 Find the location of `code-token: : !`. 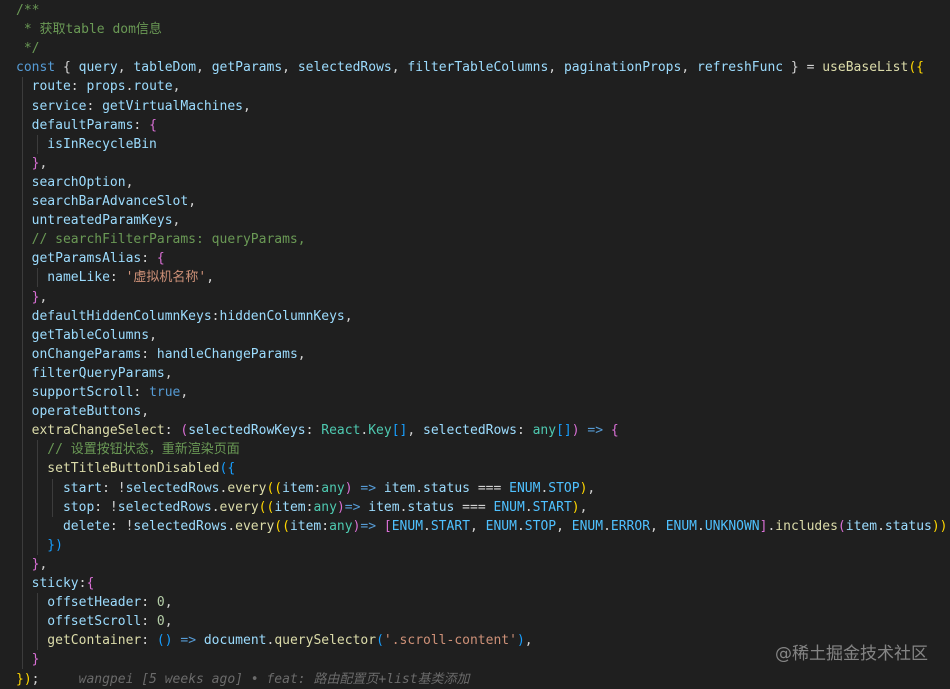

code-token: : ! is located at coordinates (114, 488).